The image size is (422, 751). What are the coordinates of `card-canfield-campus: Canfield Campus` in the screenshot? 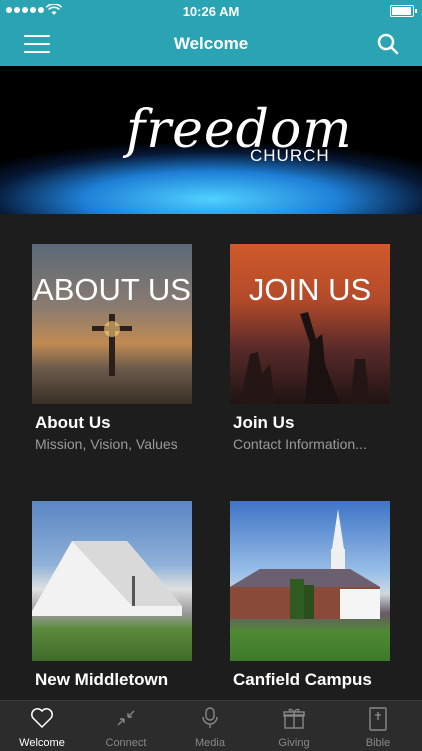 It's located at (310, 597).